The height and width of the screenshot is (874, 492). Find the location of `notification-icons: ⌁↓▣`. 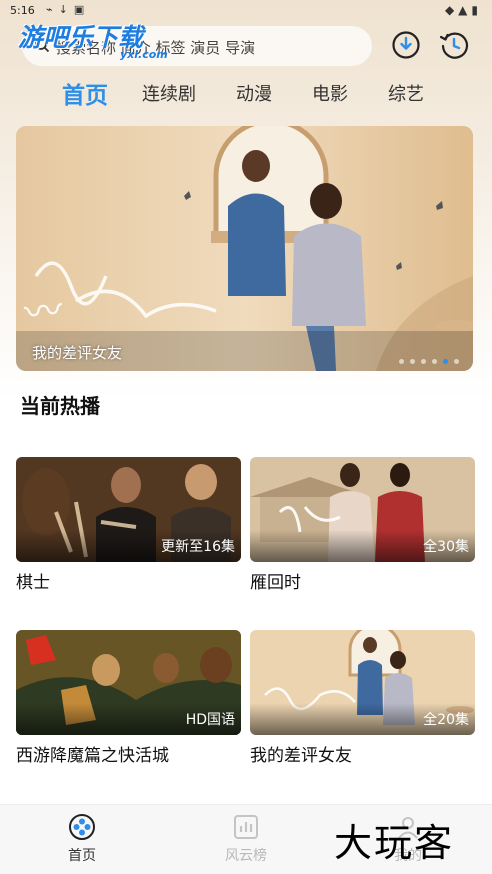

notification-icons: ⌁↓▣ is located at coordinates (68, 9).